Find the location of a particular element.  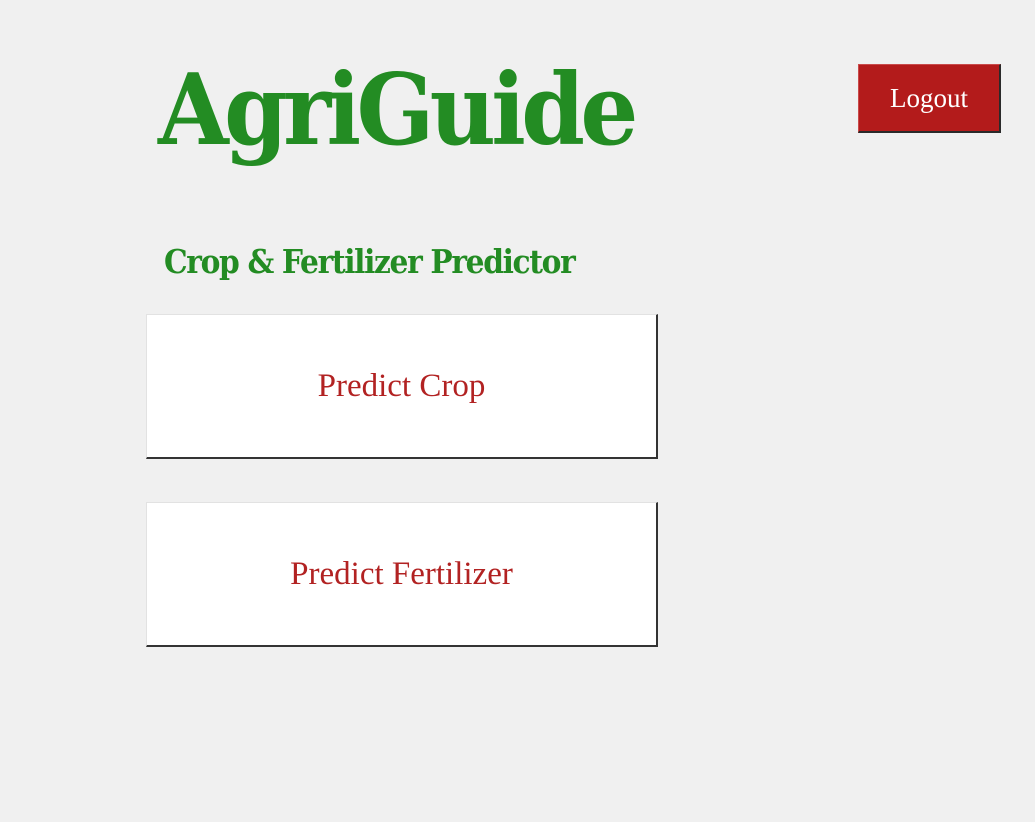

predict-crop-button: Predict Crop is located at coordinates (402, 386).